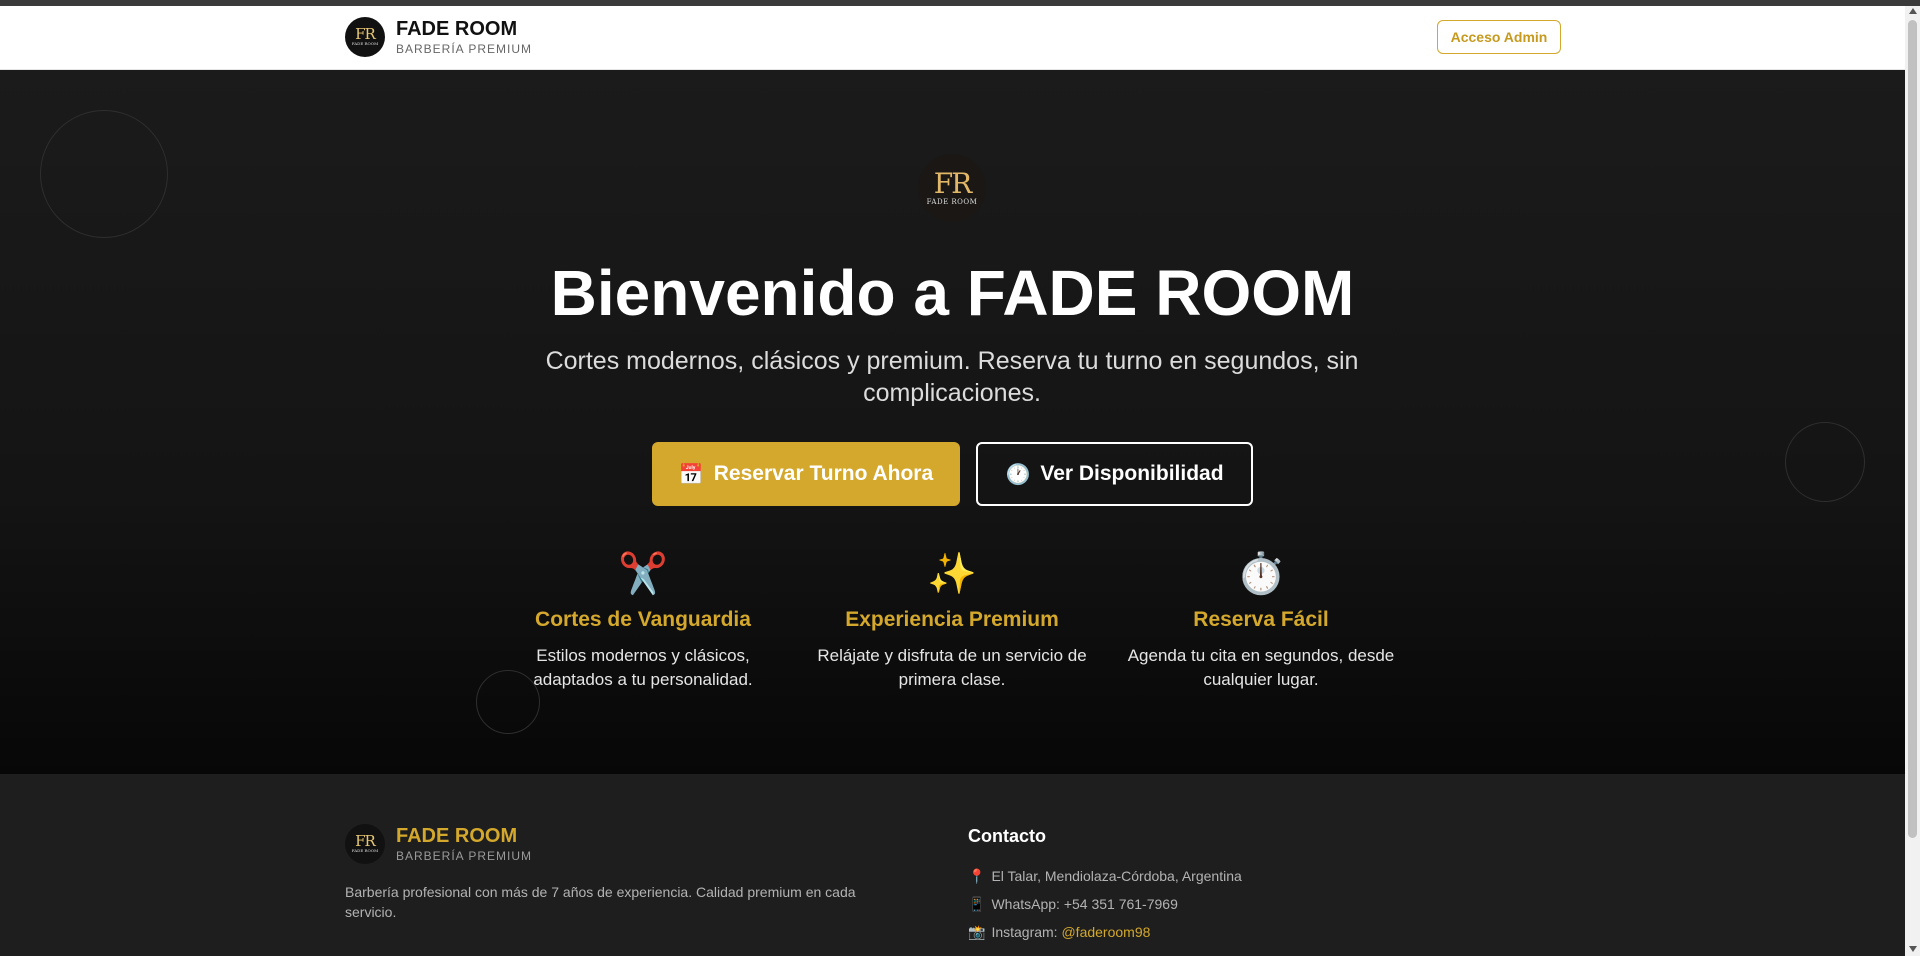 The width and height of the screenshot is (1920, 956). I want to click on view-availability-label: Ver Disponibilidad, so click(1132, 473).